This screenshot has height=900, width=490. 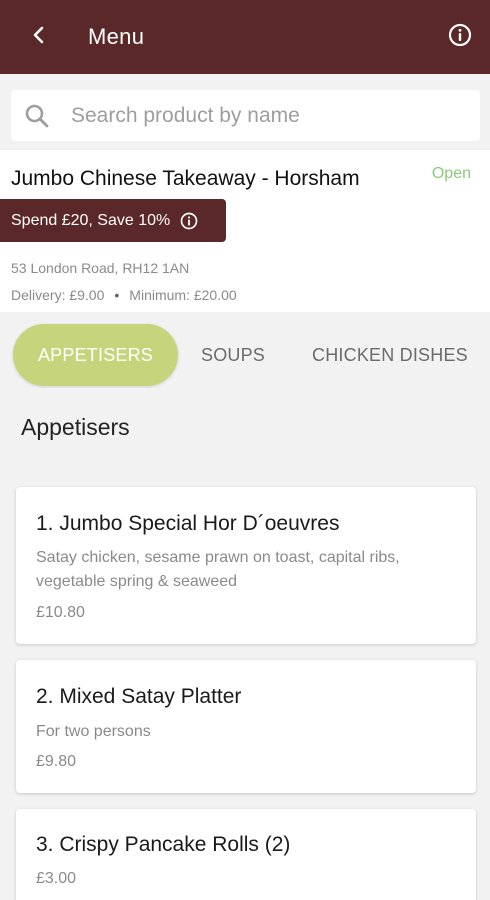 I want to click on item-title: 1. Jumbo Special Hor D´oeuvres, so click(x=188, y=523).